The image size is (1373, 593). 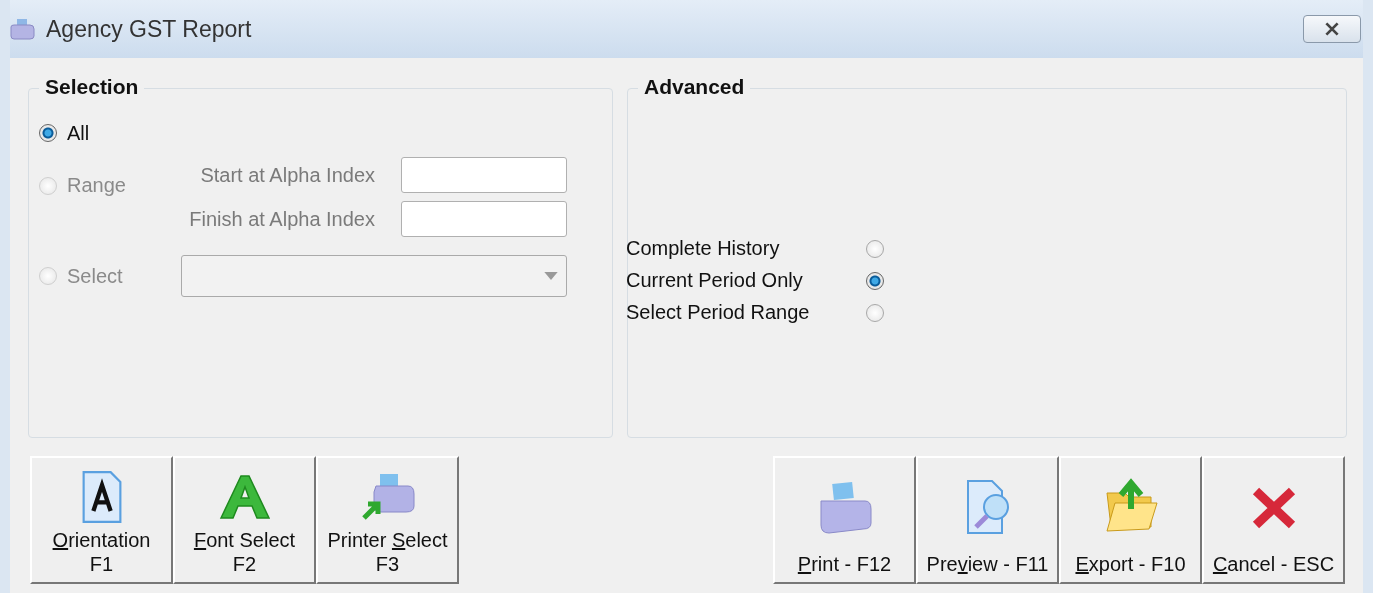 What do you see at coordinates (715, 280) in the screenshot?
I see `option-label: Current Period Only` at bounding box center [715, 280].